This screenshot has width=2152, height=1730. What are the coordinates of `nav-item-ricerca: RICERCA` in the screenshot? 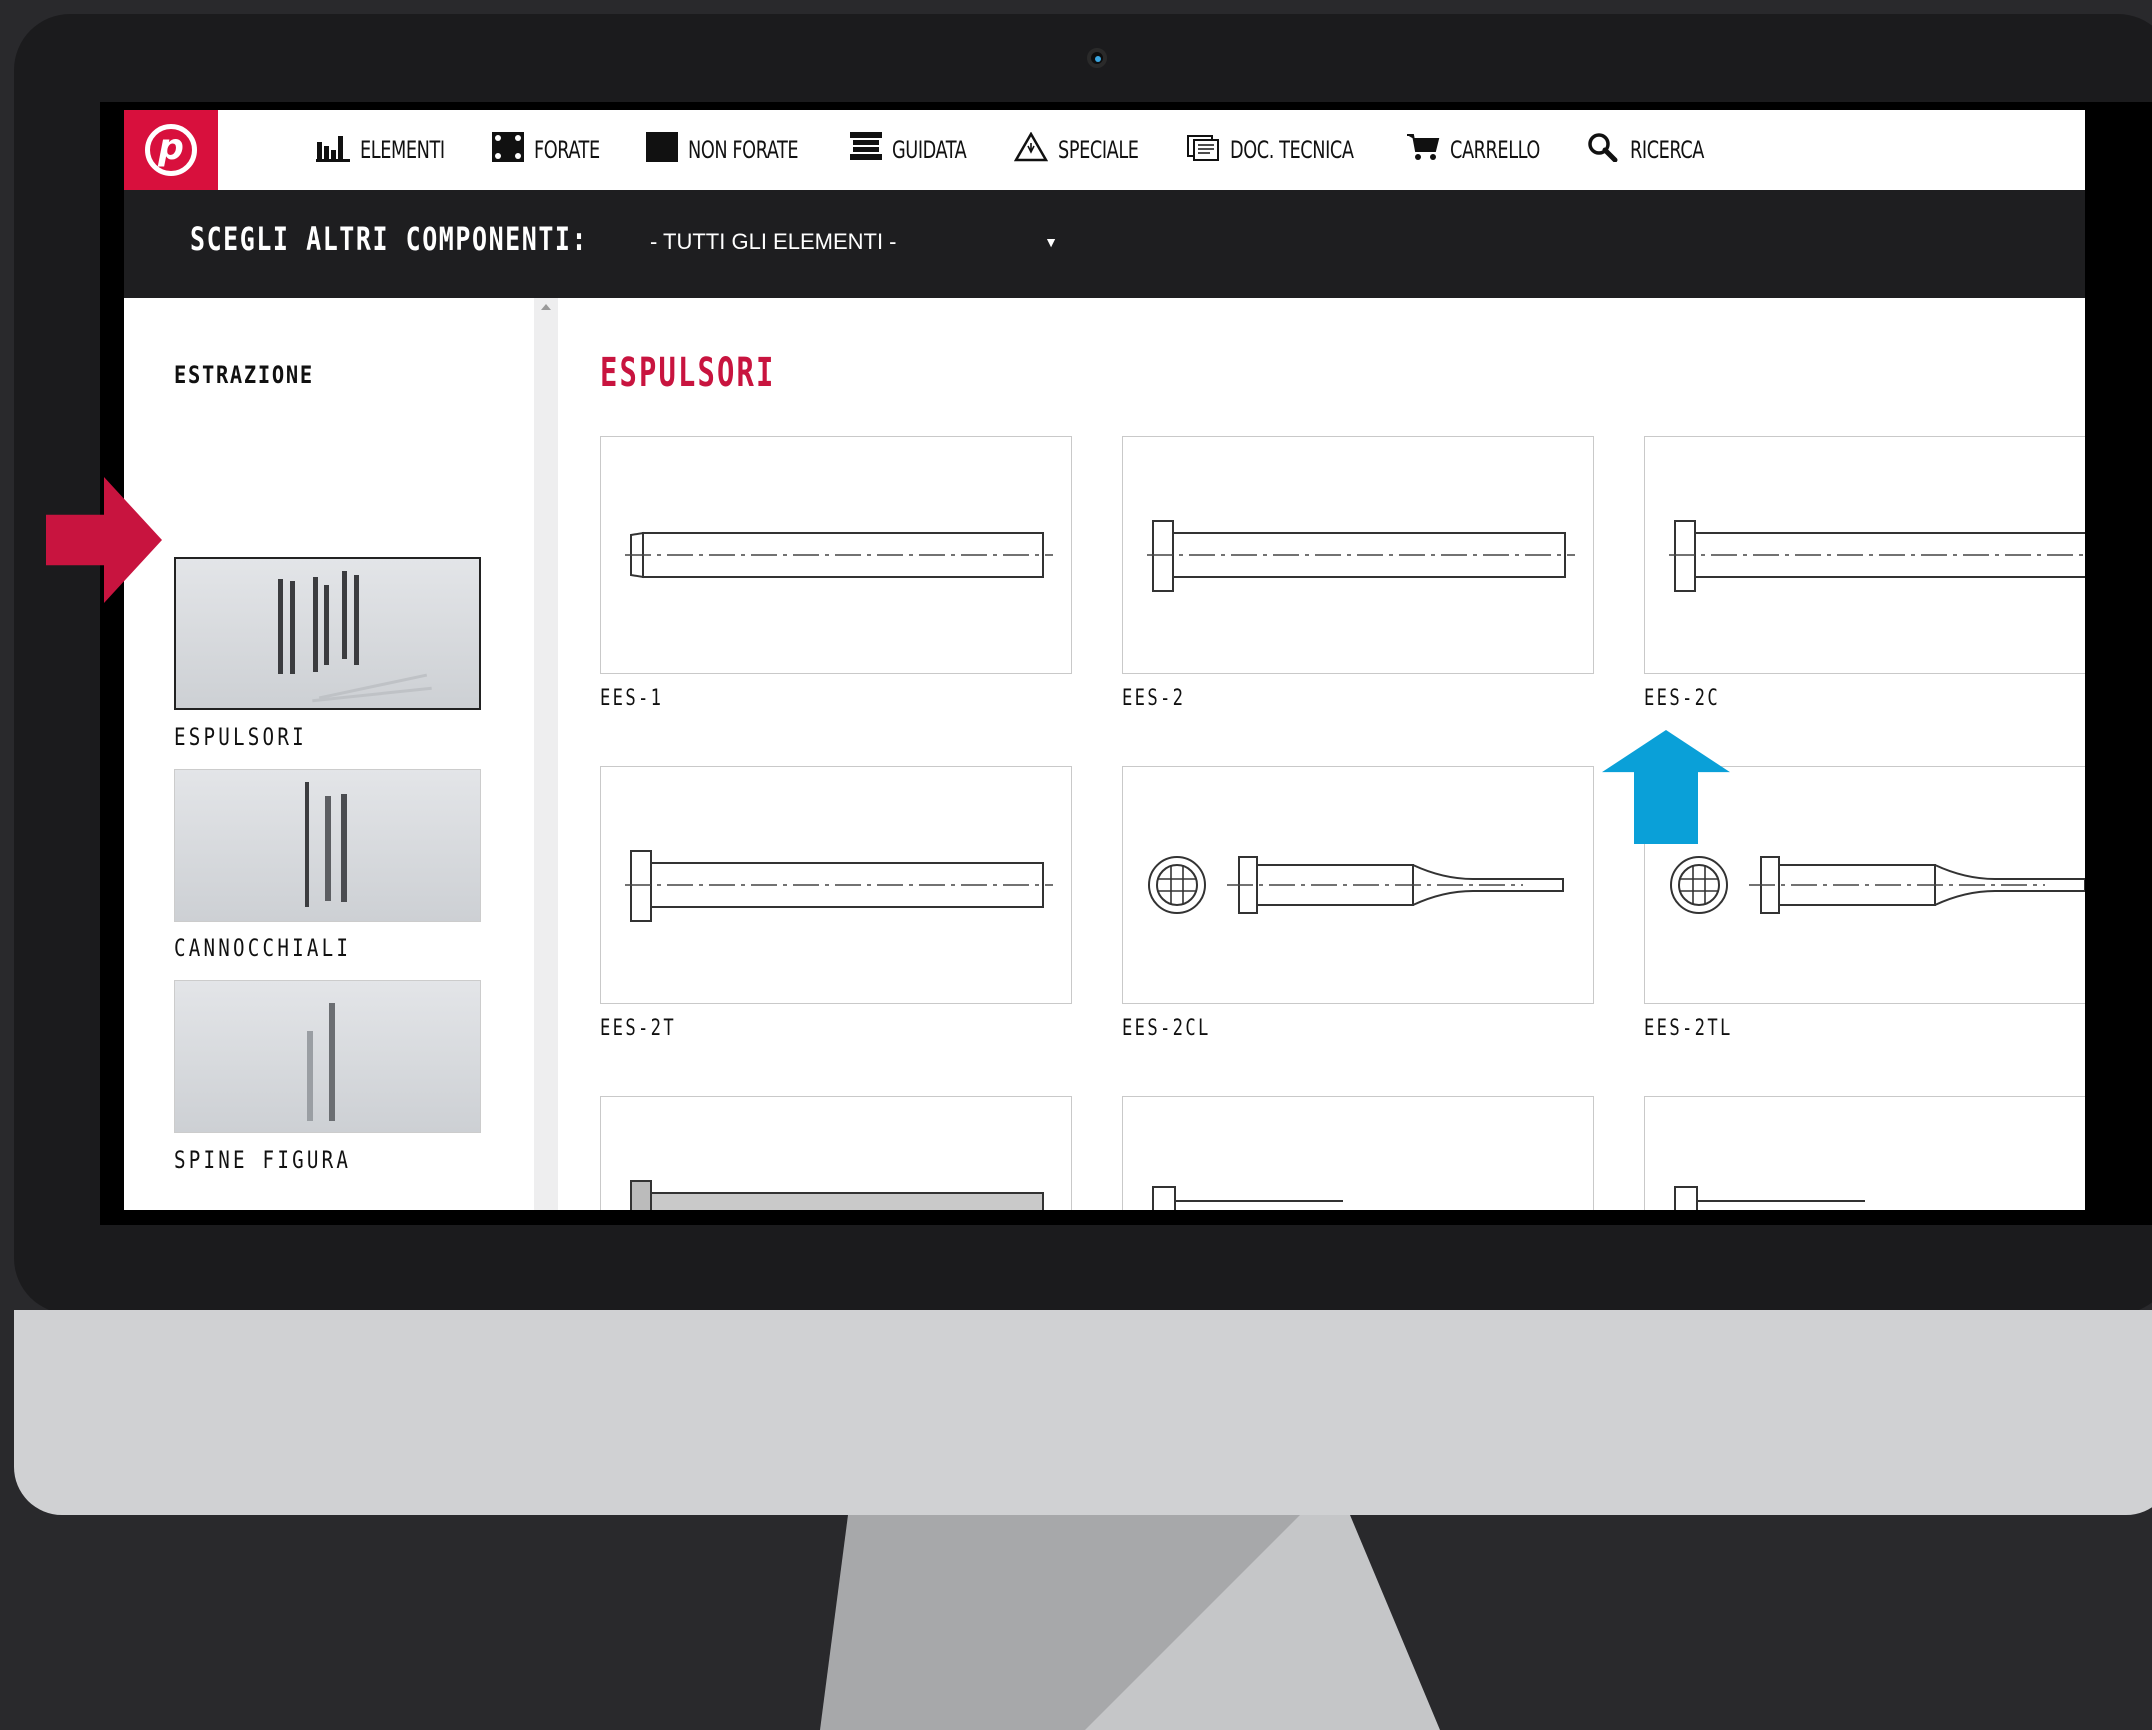 It's located at (1653, 150).